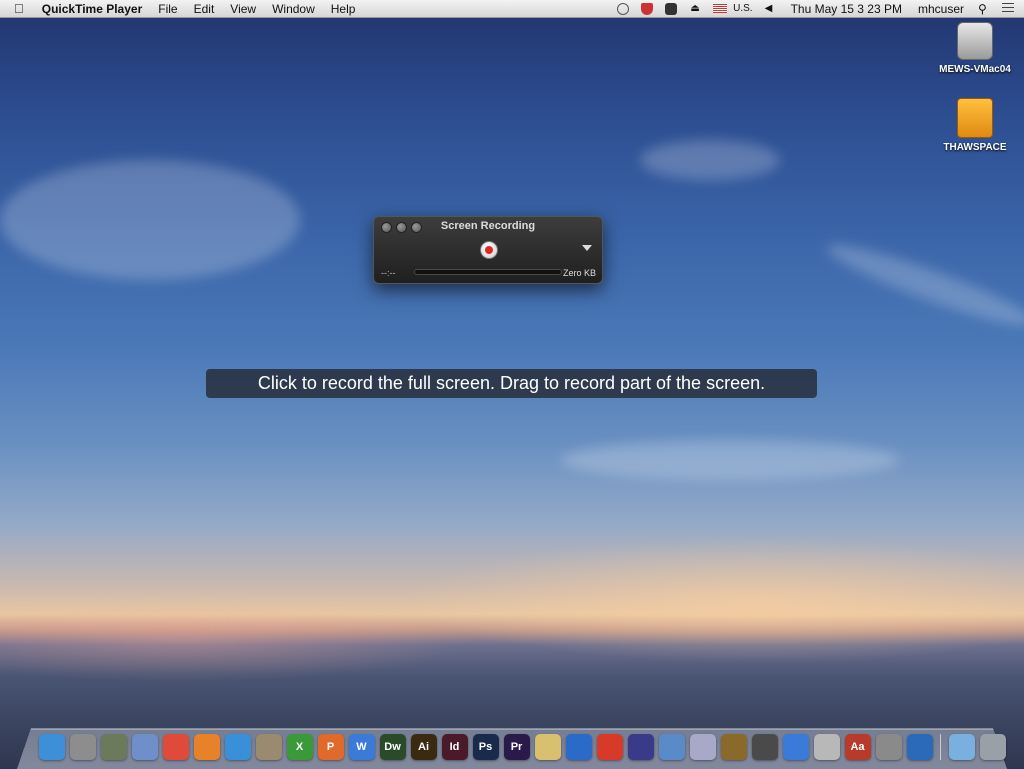 Image resolution: width=1024 pixels, height=769 pixels. Describe the element at coordinates (919, 747) in the screenshot. I see `quicktime-icon` at that location.